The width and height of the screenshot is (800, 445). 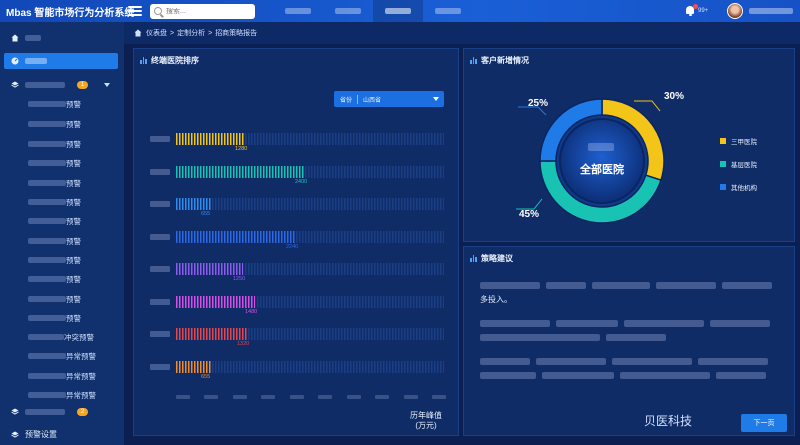 What do you see at coordinates (389, 99) in the screenshot?
I see `province-select: 省份 山西省` at bounding box center [389, 99].